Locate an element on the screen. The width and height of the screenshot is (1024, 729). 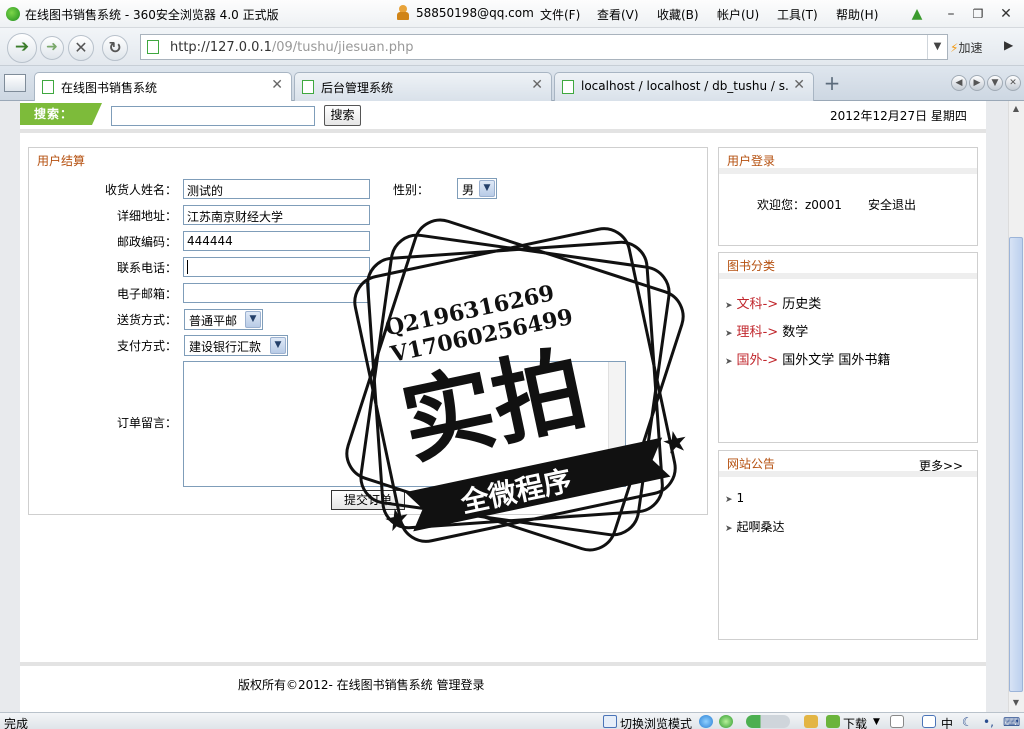
menu-view: 查看(V) is located at coordinates (618, 14).